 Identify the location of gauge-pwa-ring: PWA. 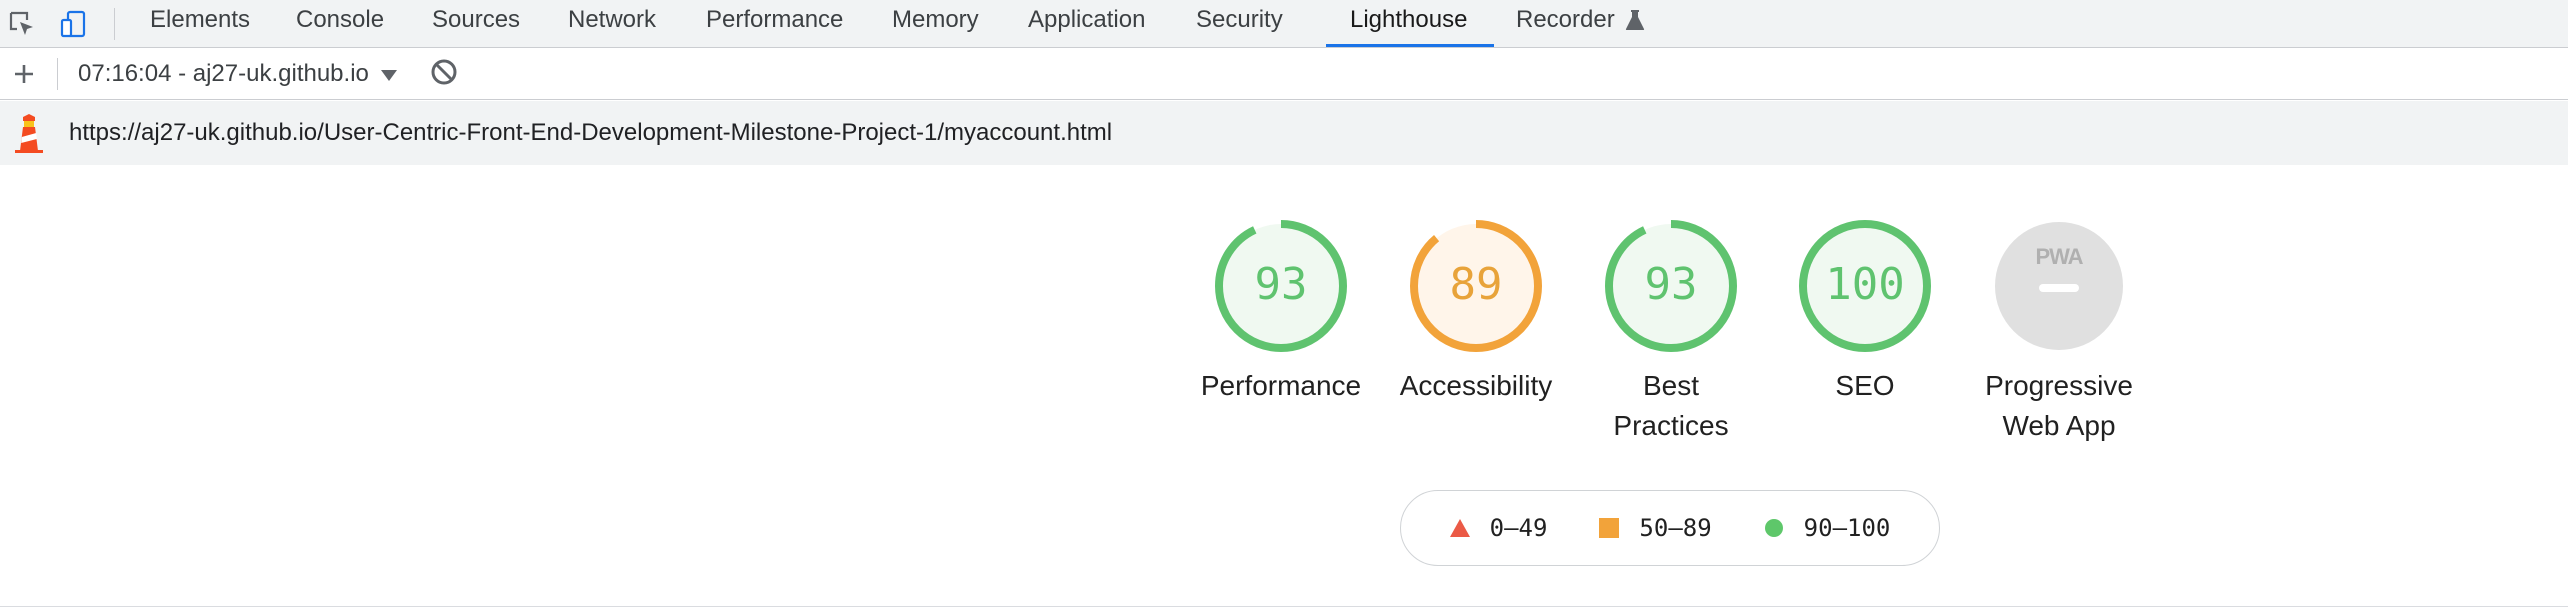
(2059, 286).